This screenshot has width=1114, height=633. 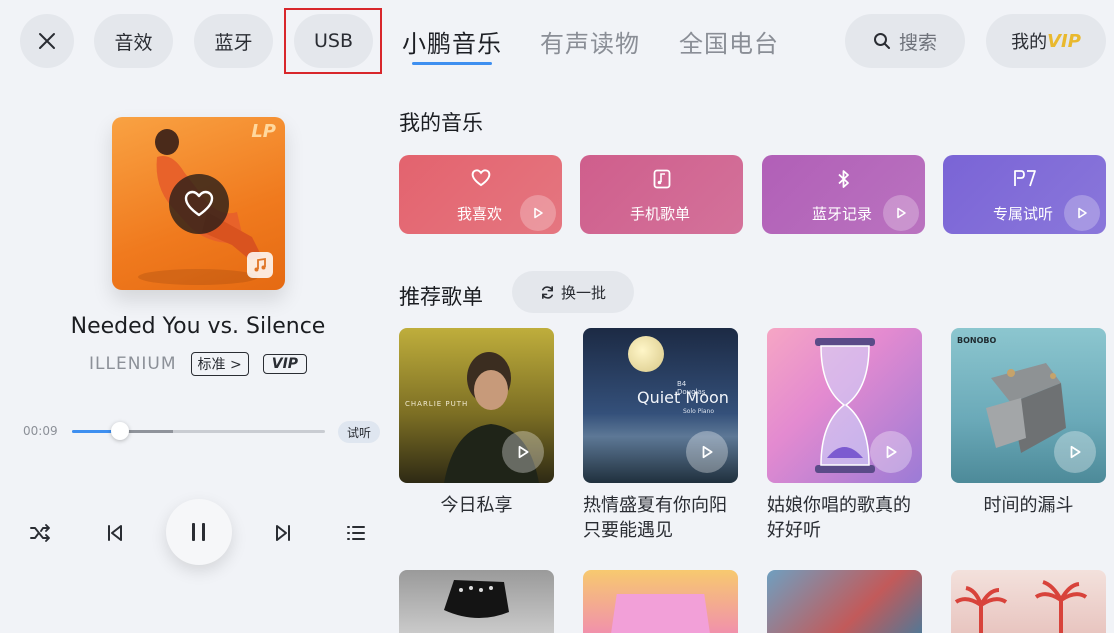 I want to click on tab-radio: 全国电台, so click(x=729, y=41).